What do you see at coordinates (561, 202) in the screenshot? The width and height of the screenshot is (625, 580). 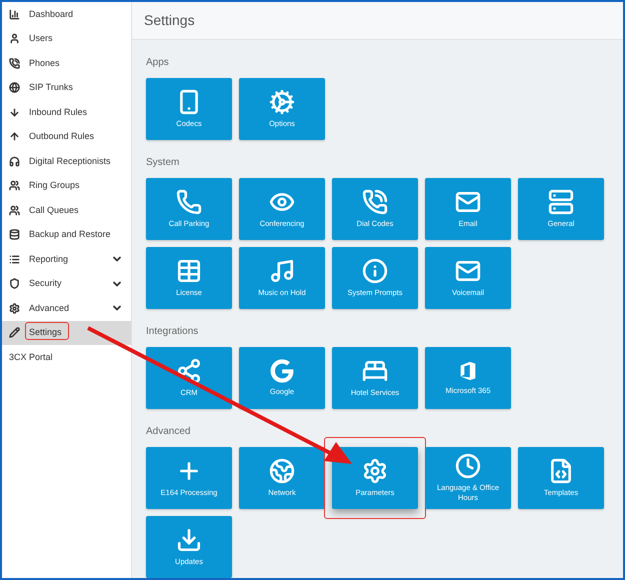 I see `server-icon` at bounding box center [561, 202].